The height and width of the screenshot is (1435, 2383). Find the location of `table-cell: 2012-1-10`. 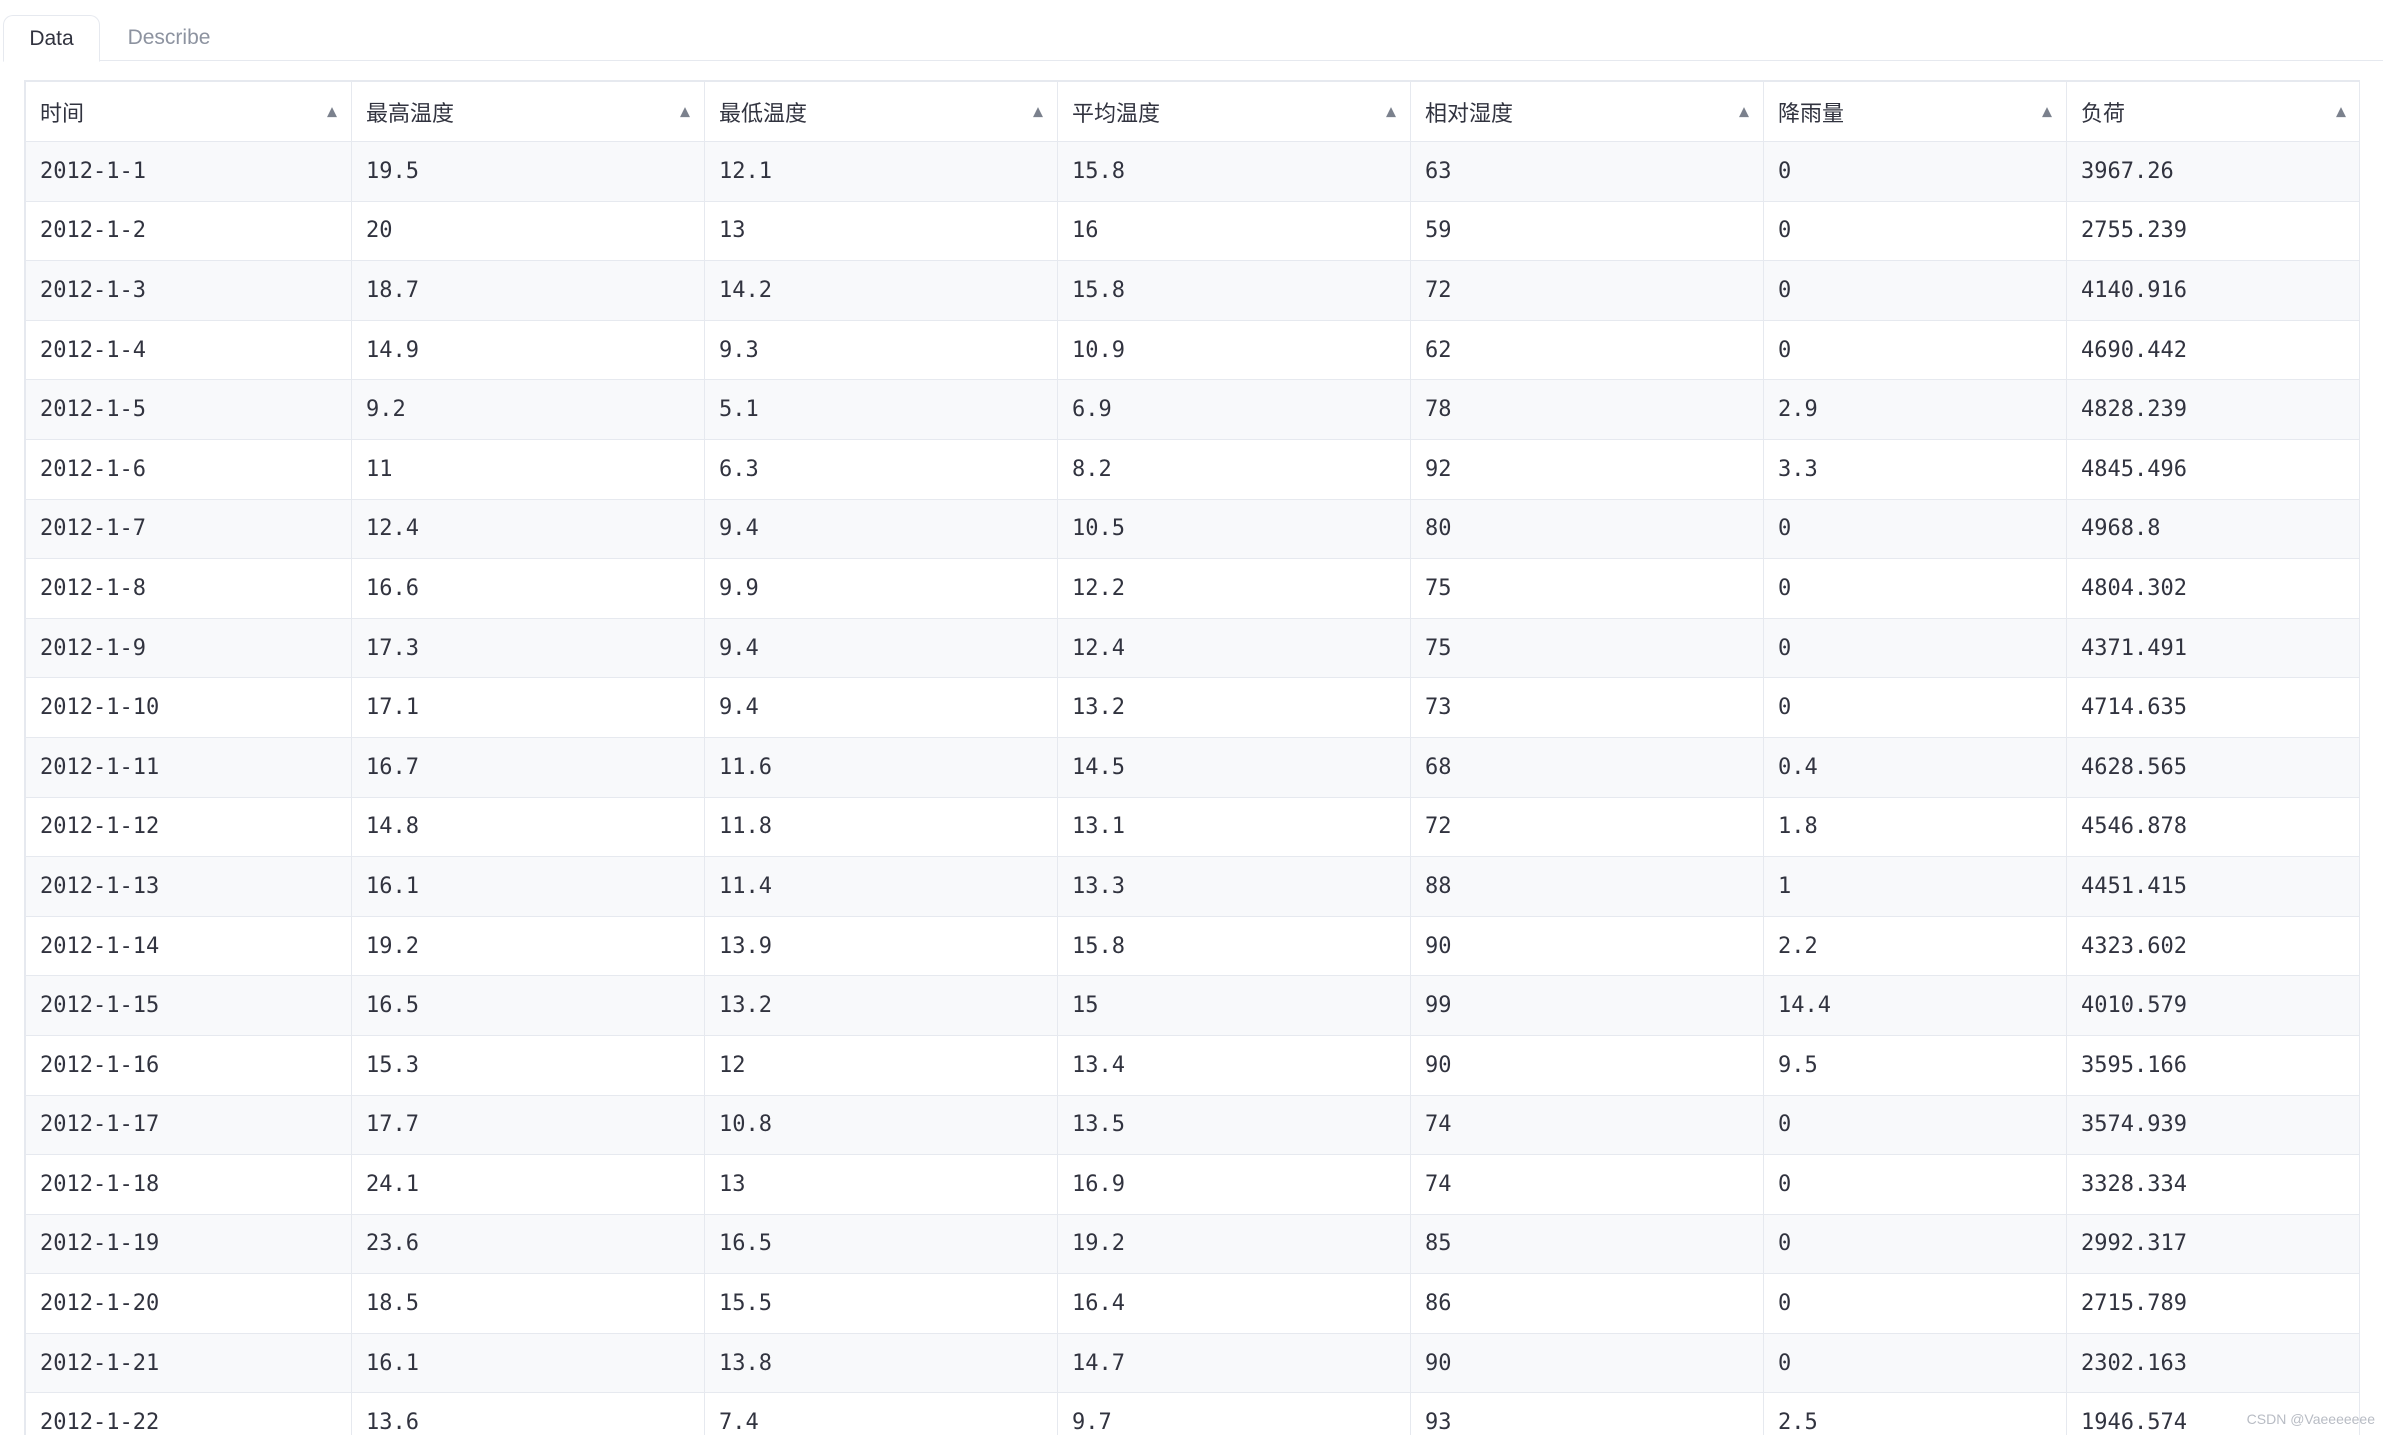

table-cell: 2012-1-10 is located at coordinates (188, 707).